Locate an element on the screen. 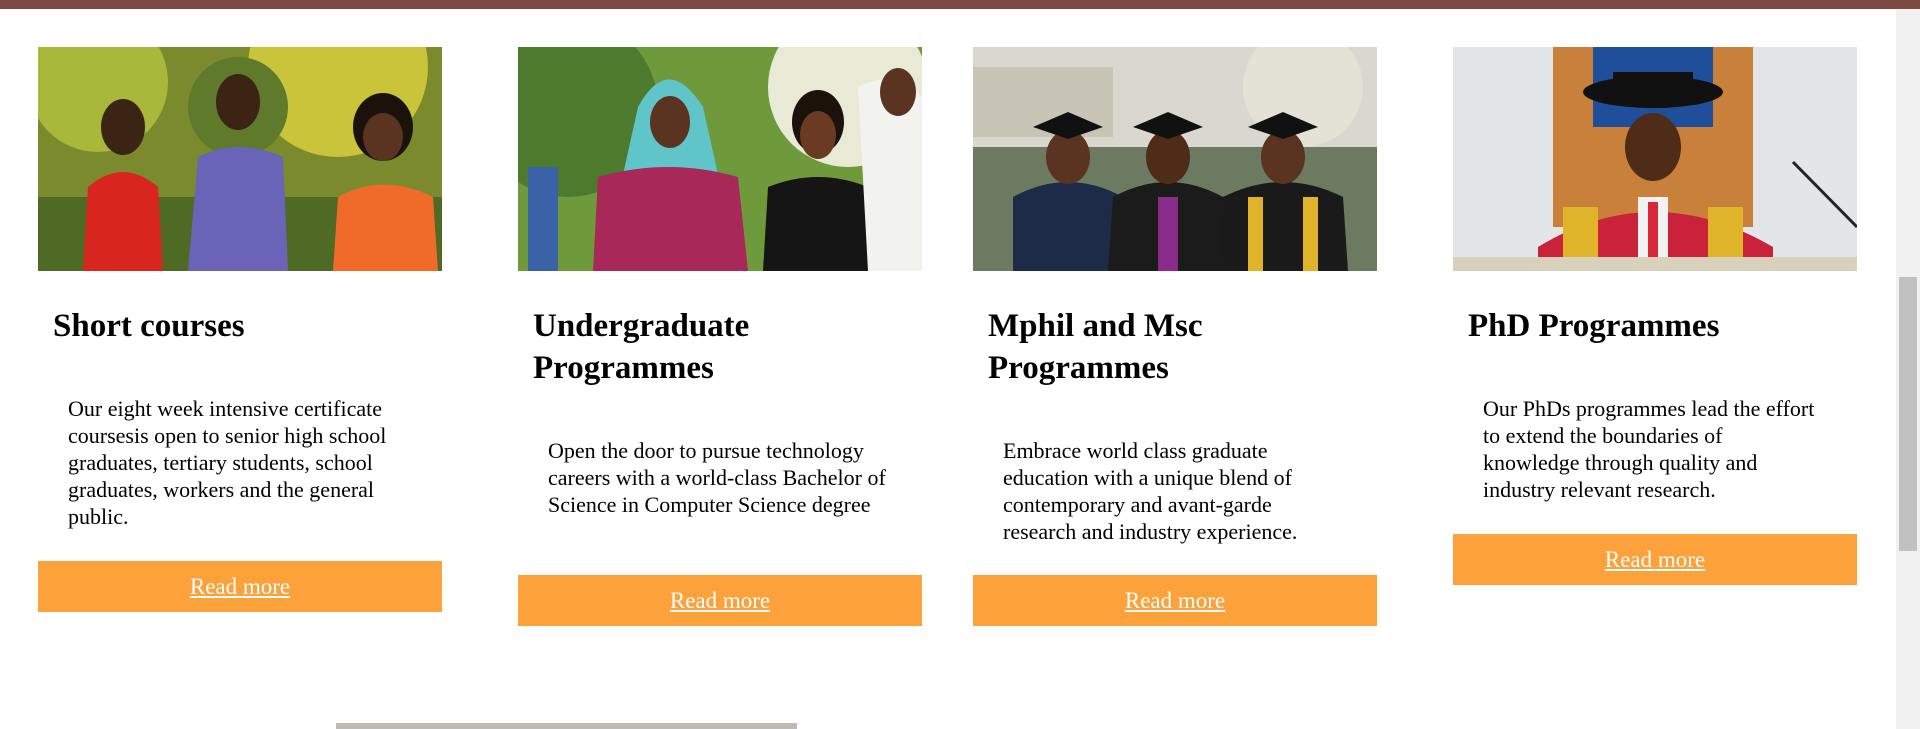 This screenshot has height=729, width=1920. next-section-image is located at coordinates (566, 726).